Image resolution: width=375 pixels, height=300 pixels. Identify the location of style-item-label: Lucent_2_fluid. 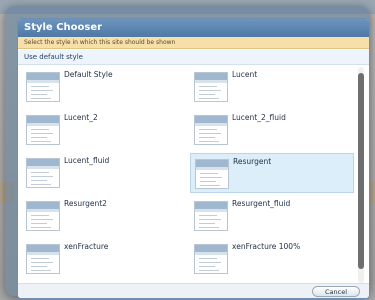
(259, 117).